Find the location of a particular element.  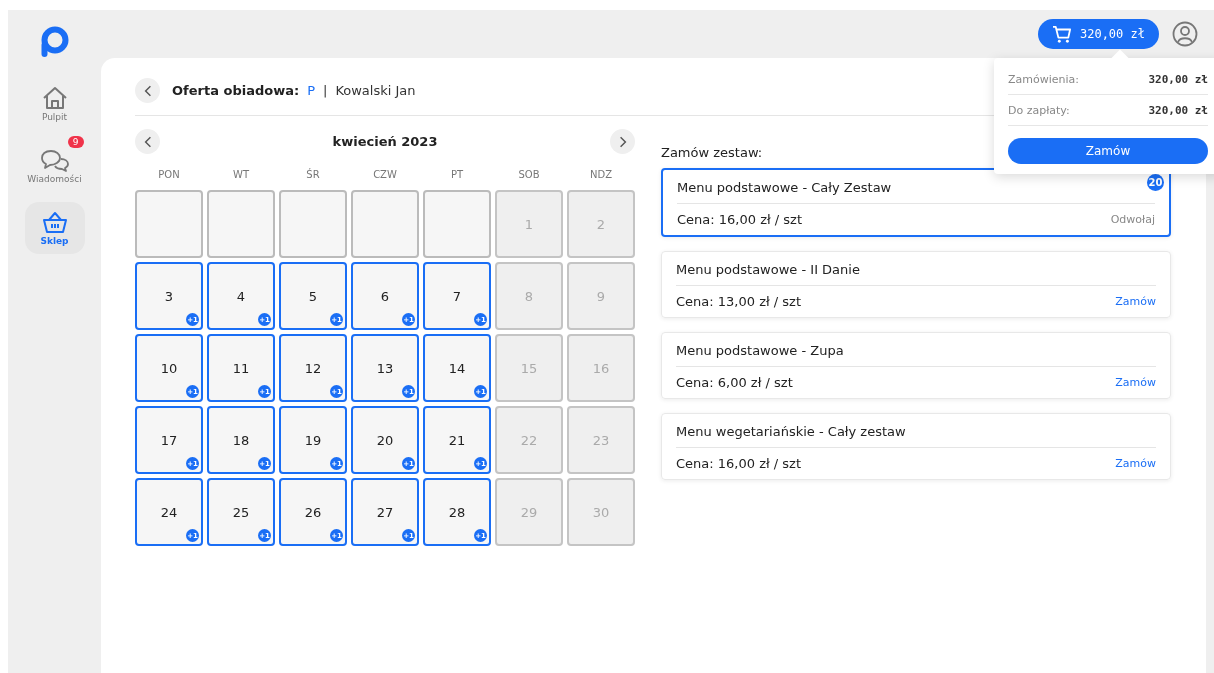

chevron-right-icon is located at coordinates (622, 141).